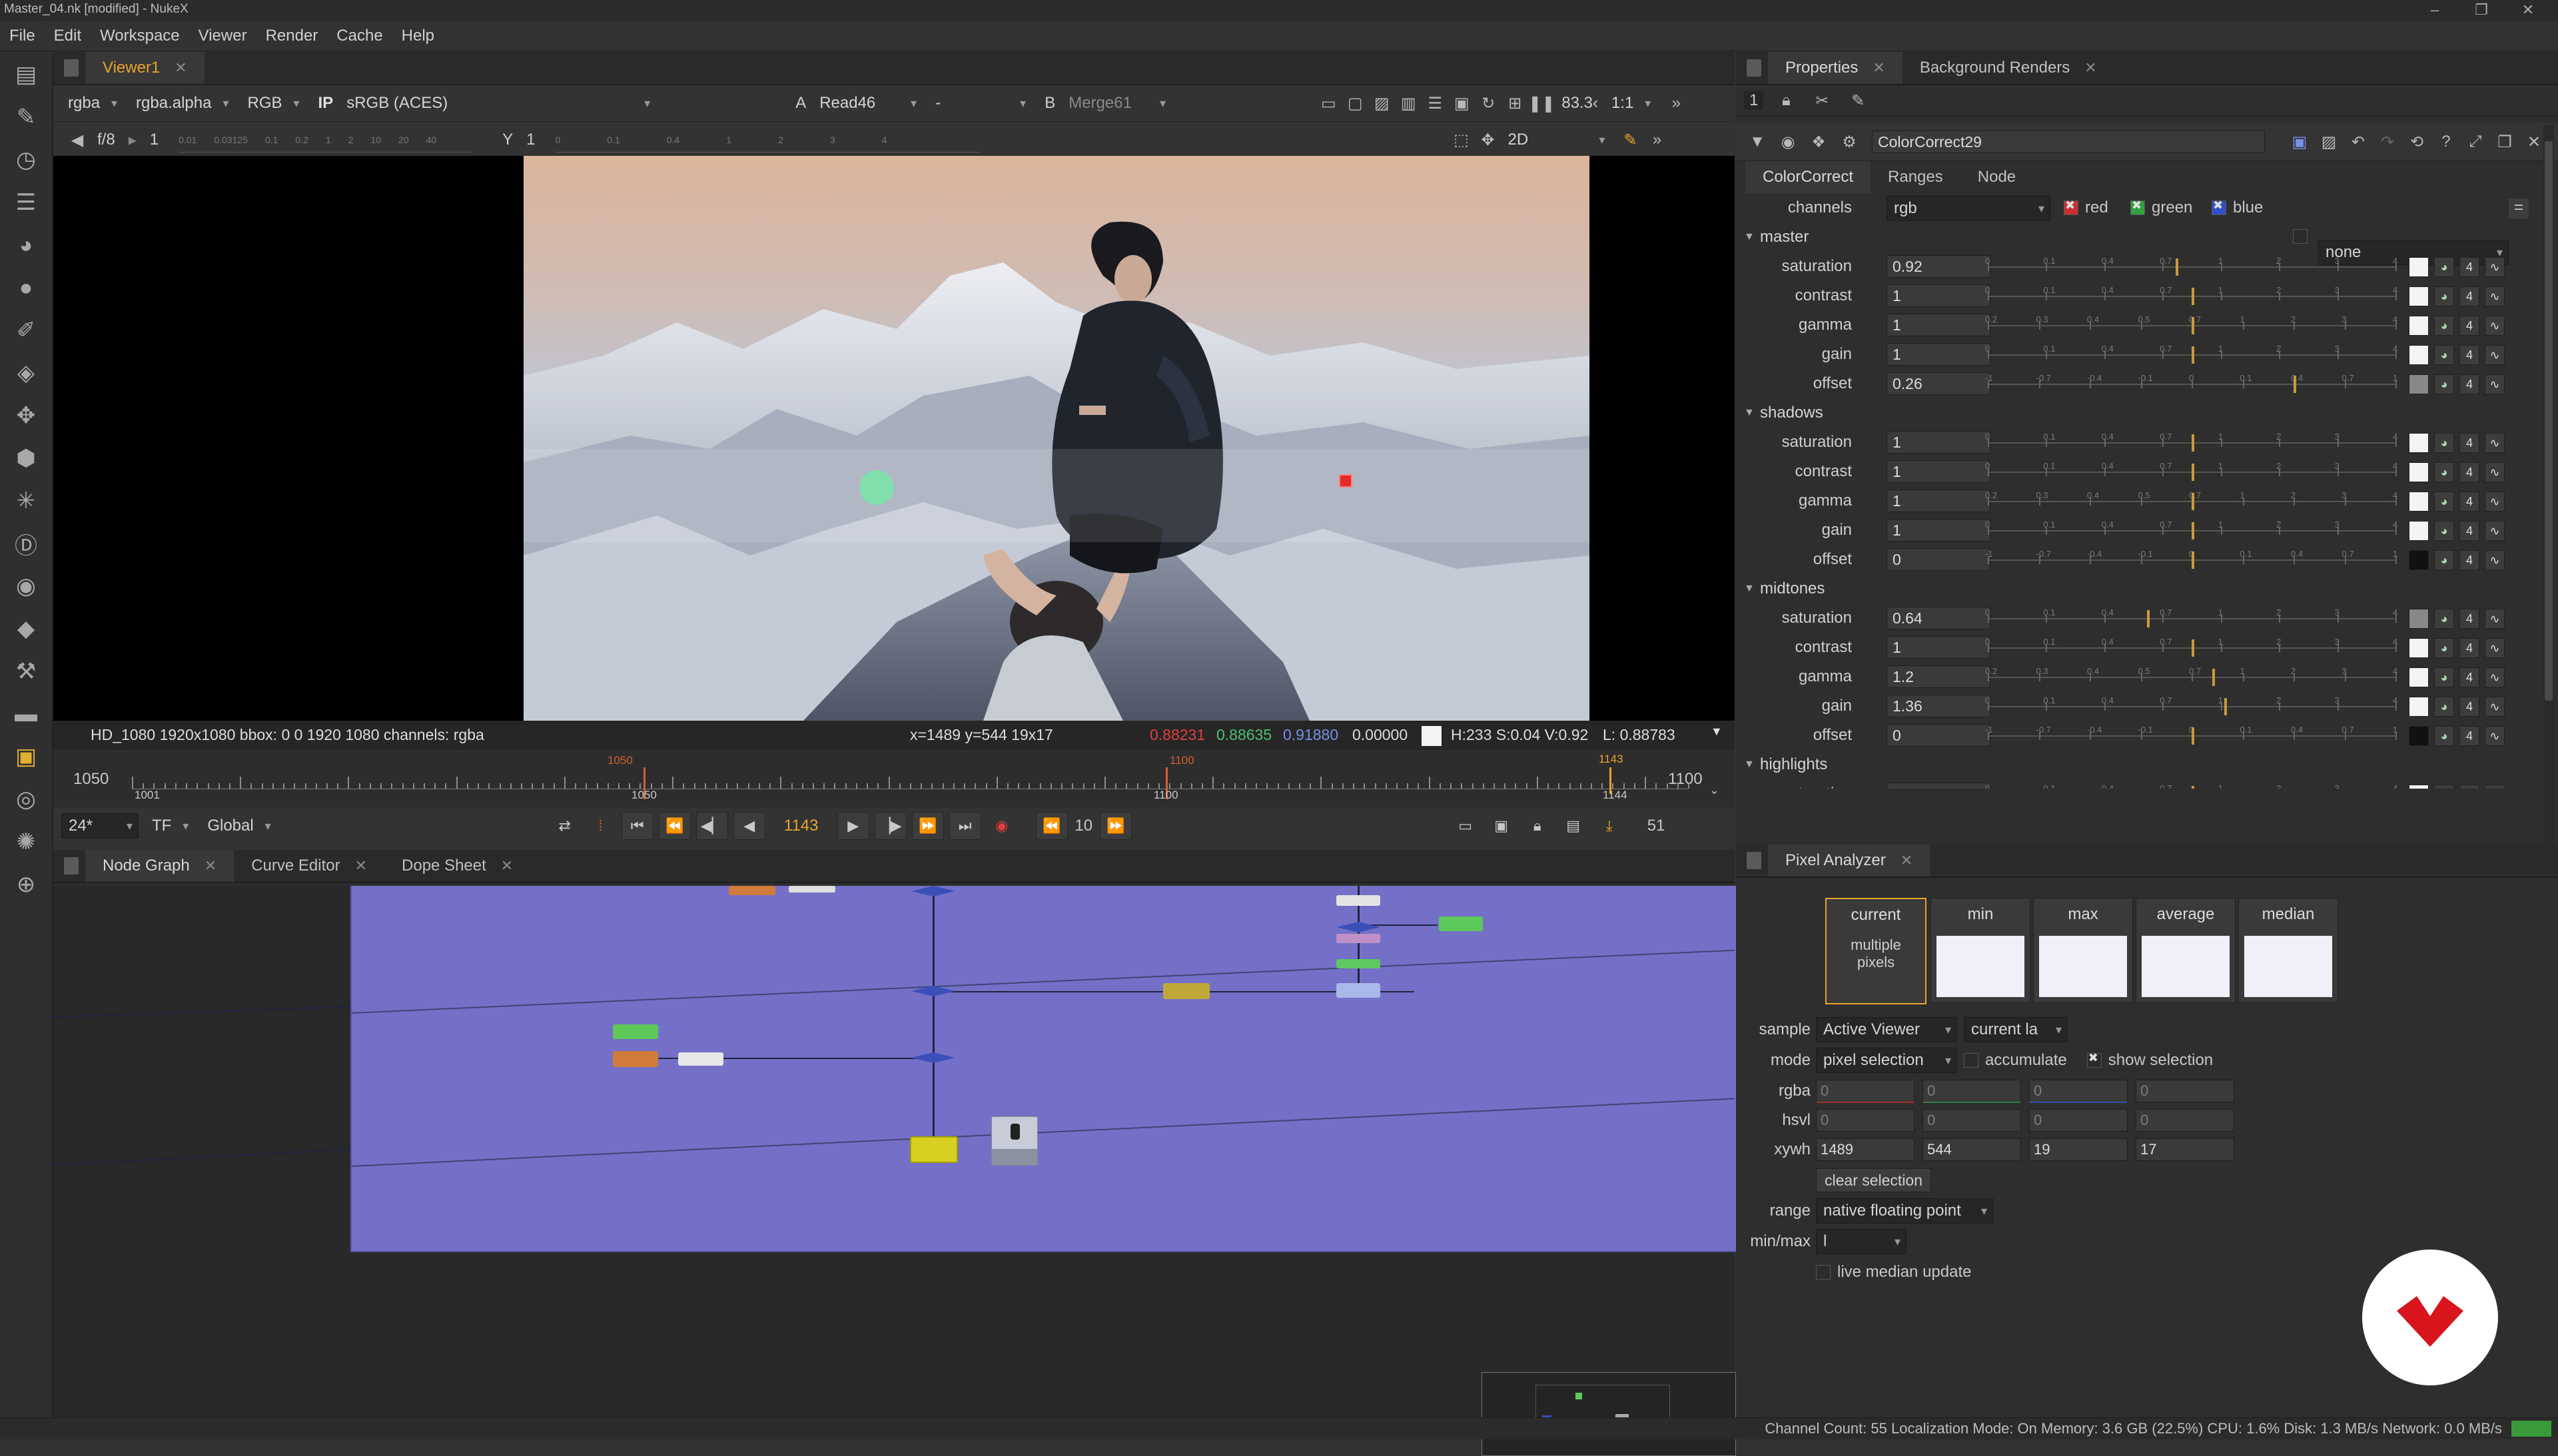  What do you see at coordinates (1788, 142) in the screenshot?
I see `node-color-icon: ◉` at bounding box center [1788, 142].